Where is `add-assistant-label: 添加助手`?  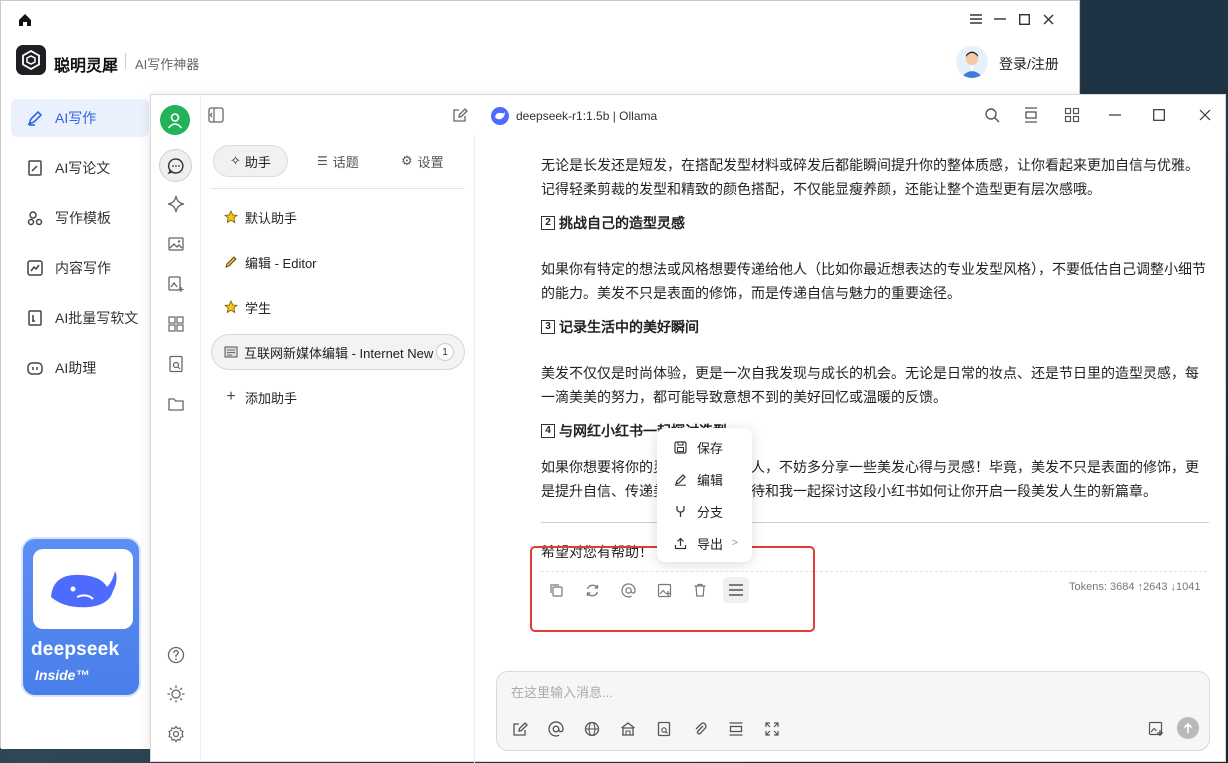
add-assistant-label: 添加助手 is located at coordinates (271, 398).